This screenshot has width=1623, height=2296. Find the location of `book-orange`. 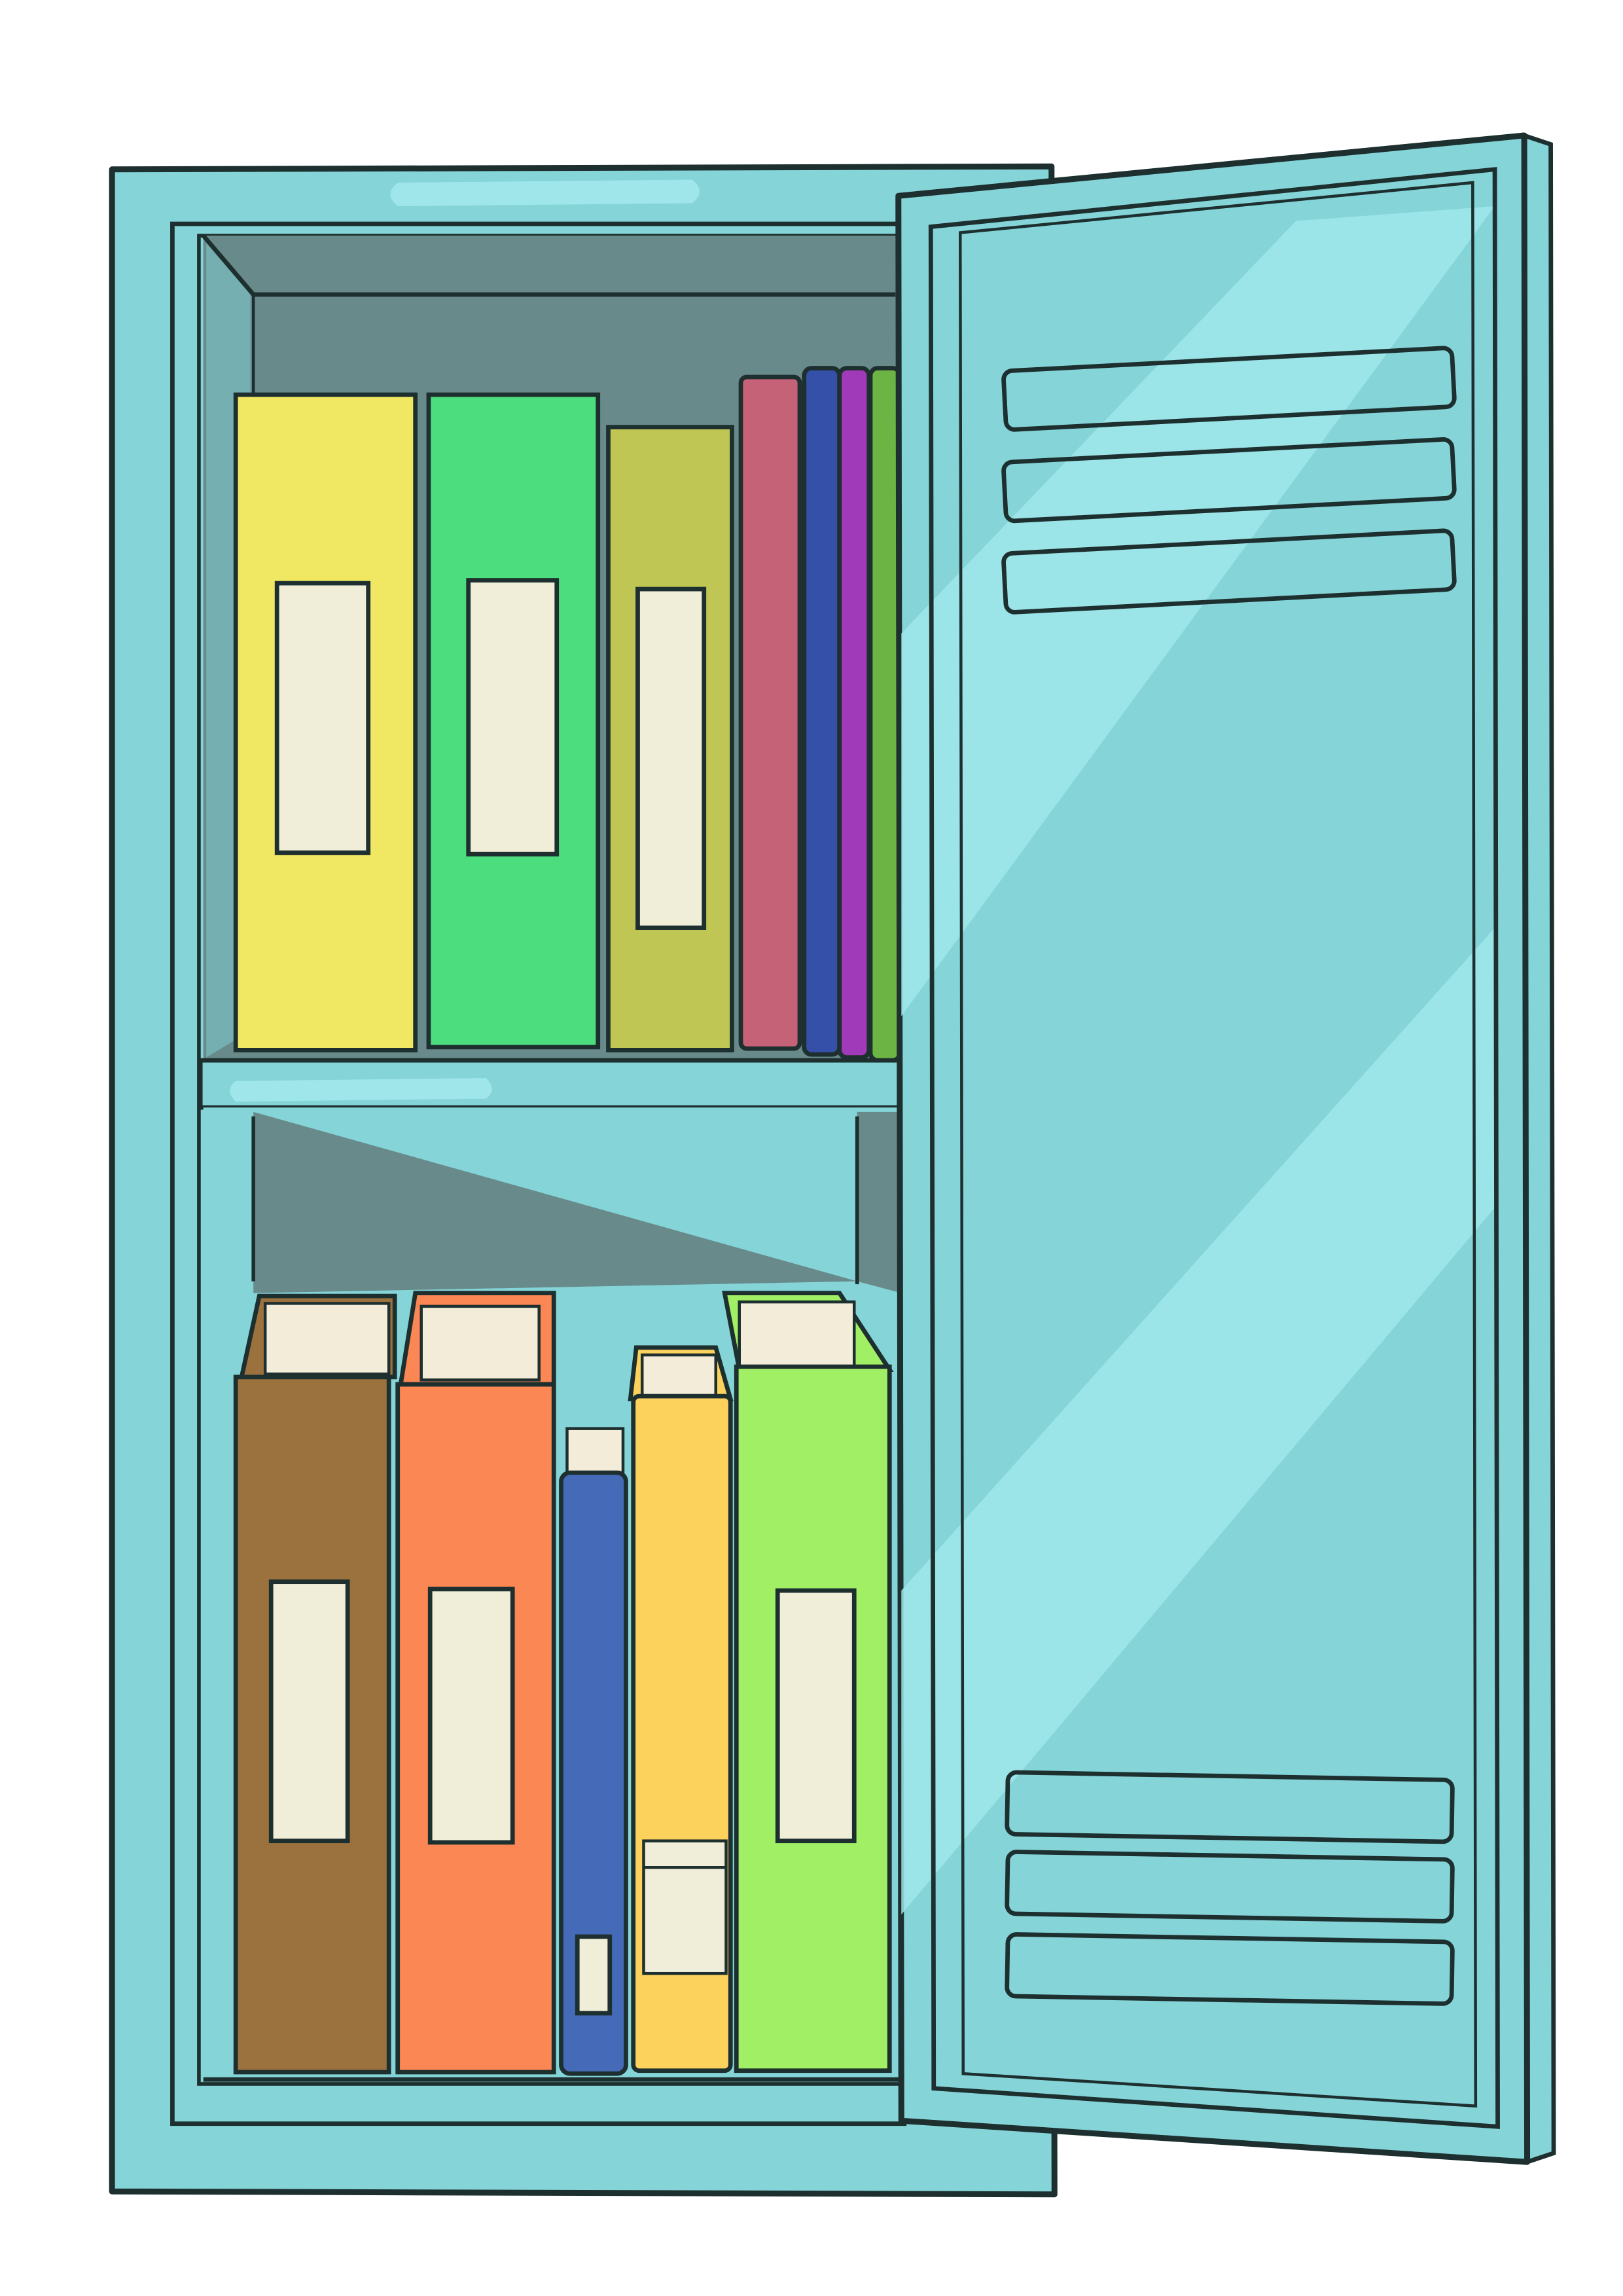

book-orange is located at coordinates (475, 1683).